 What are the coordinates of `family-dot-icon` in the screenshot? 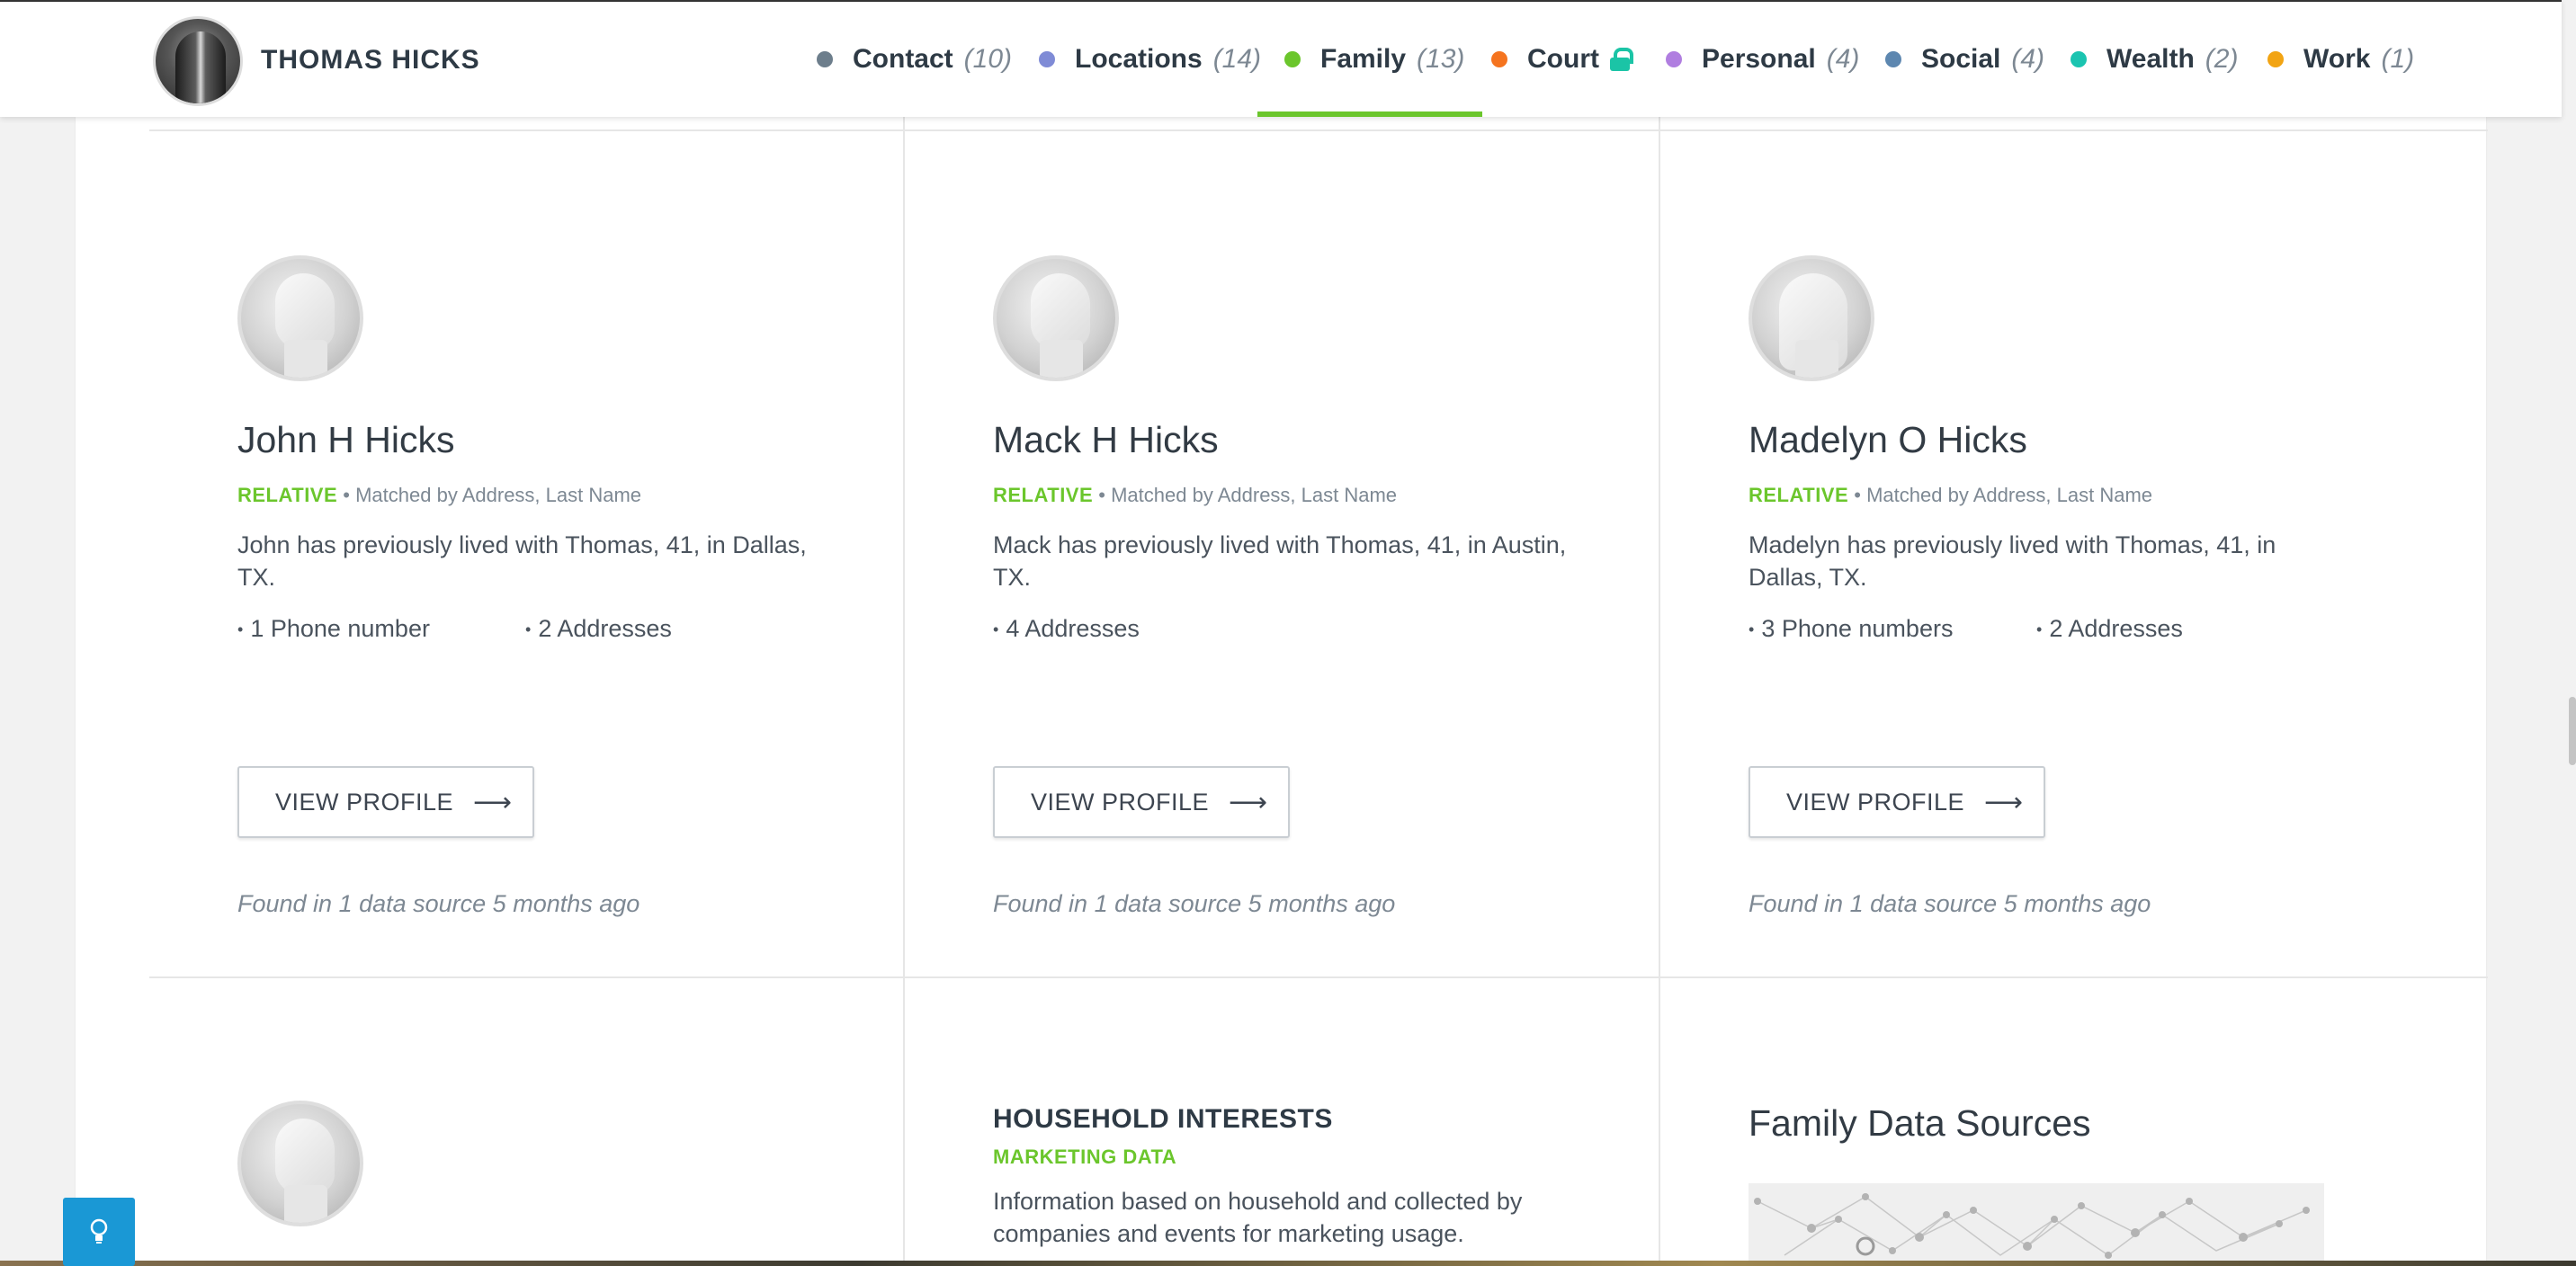 It's located at (1292, 59).